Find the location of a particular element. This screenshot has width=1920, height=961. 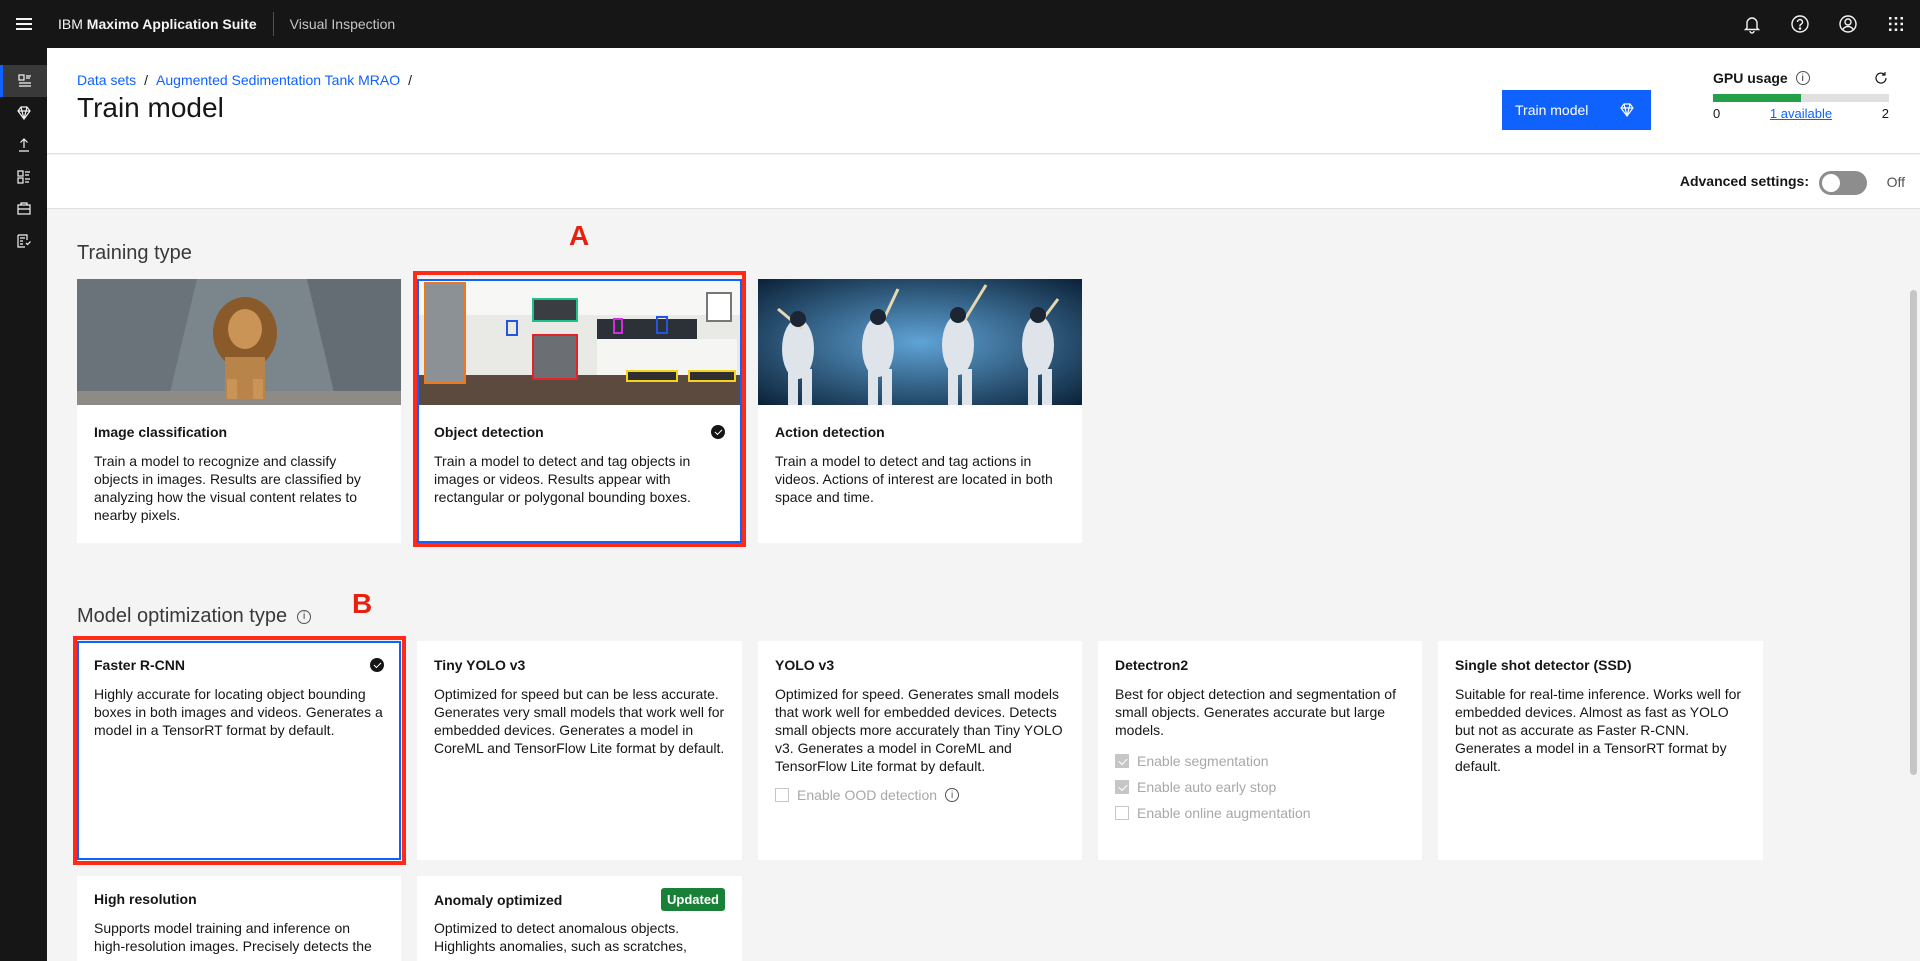

training-type-title: Training type is located at coordinates (134, 253).